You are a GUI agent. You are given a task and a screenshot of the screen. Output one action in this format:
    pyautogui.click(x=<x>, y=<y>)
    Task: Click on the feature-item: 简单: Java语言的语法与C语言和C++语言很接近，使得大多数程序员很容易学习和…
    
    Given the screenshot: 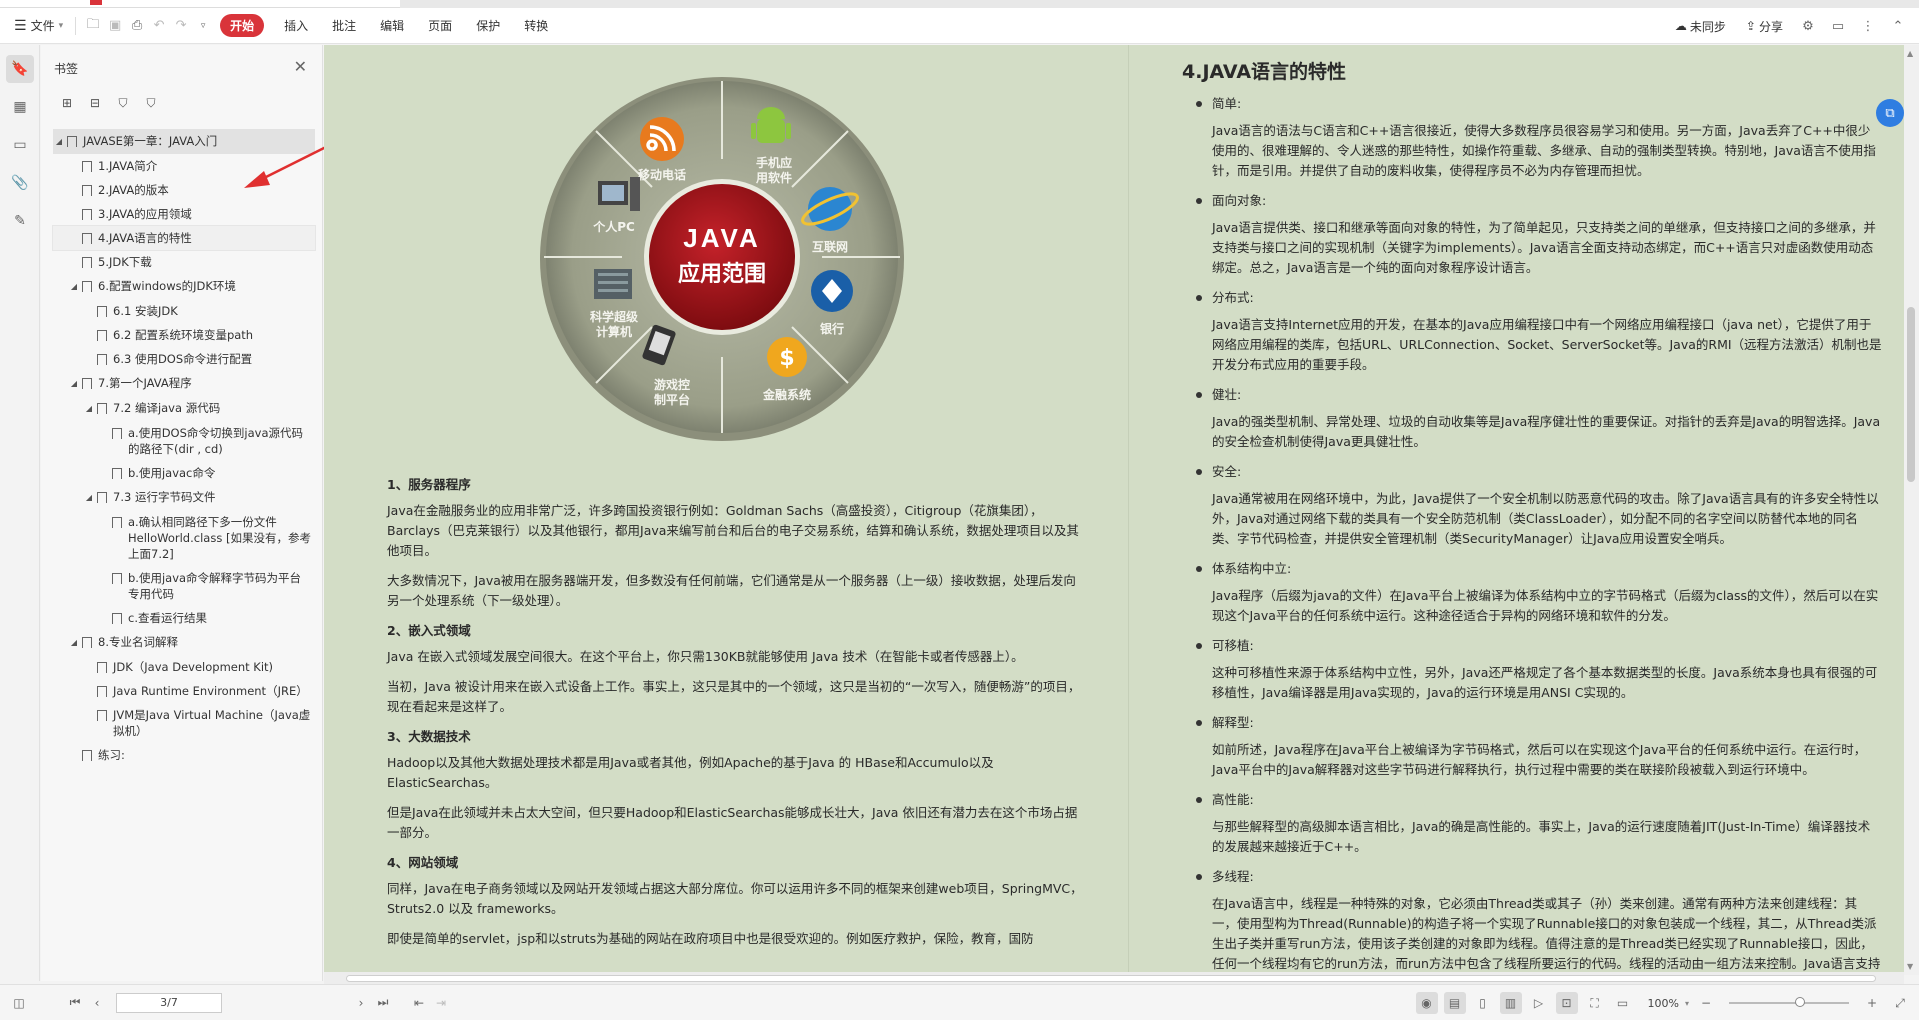 What is the action you would take?
    pyautogui.click(x=1532, y=137)
    